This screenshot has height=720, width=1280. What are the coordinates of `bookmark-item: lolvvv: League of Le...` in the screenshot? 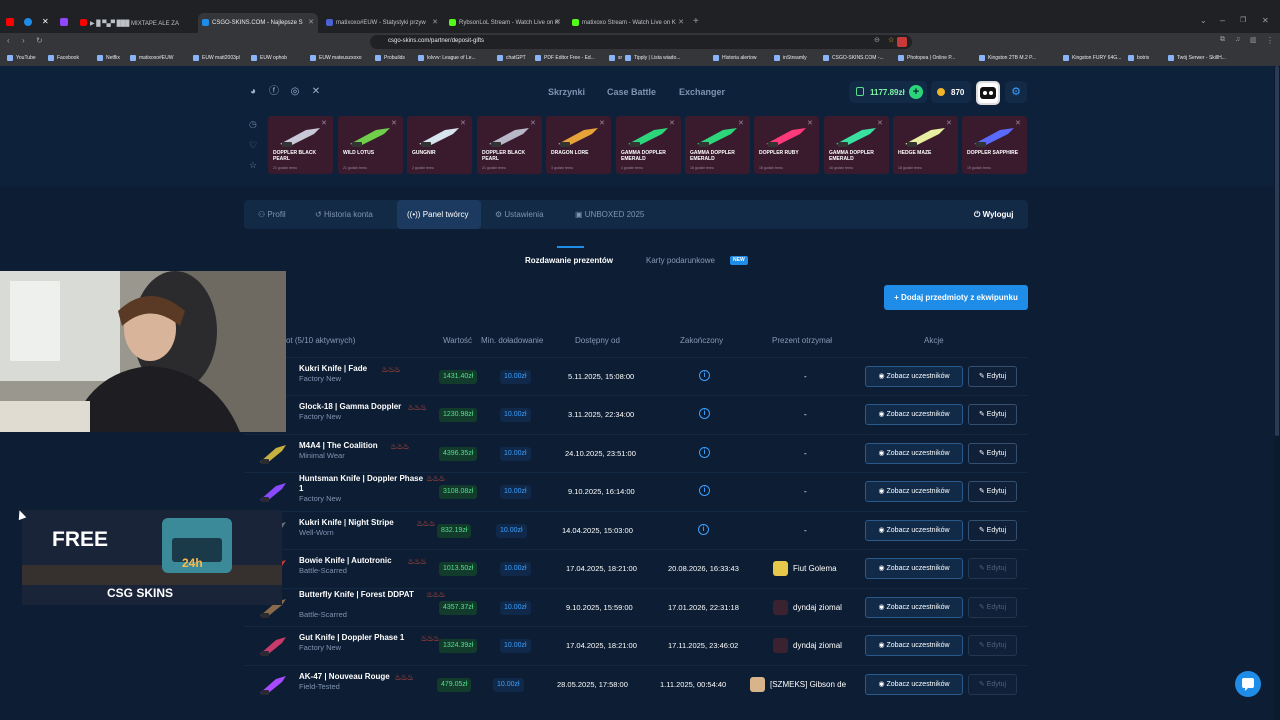 It's located at (447, 58).